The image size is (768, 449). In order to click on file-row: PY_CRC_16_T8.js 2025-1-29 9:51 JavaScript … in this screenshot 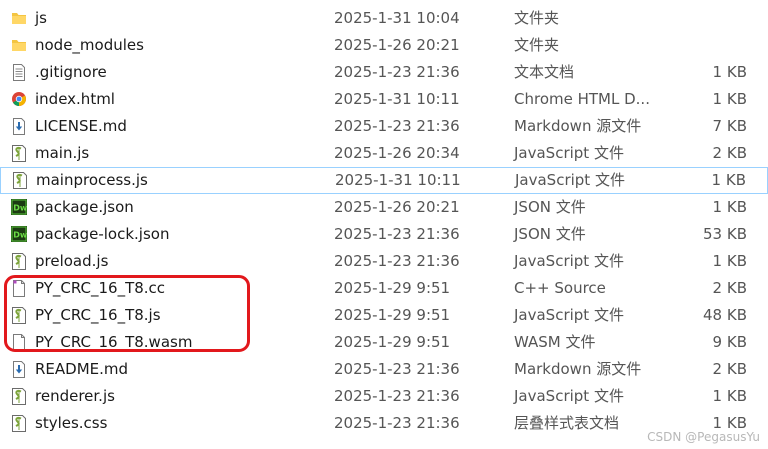, I will do `click(384, 315)`.